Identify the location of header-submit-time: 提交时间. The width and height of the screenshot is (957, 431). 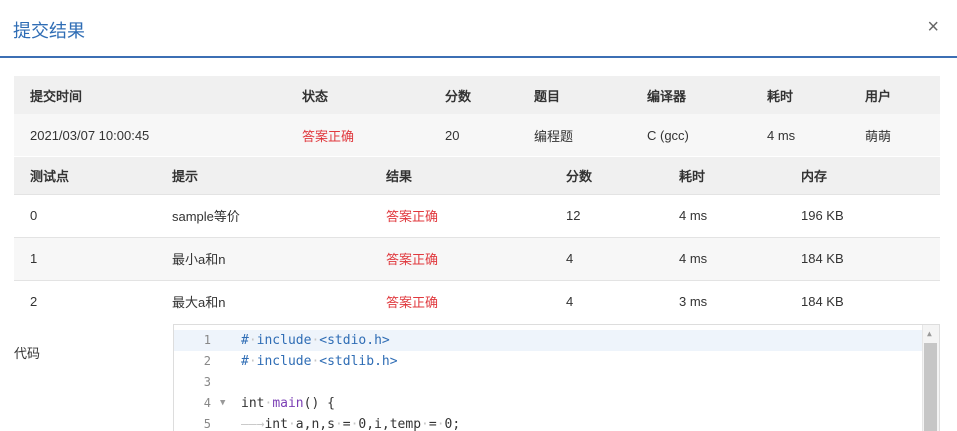
(56, 96).